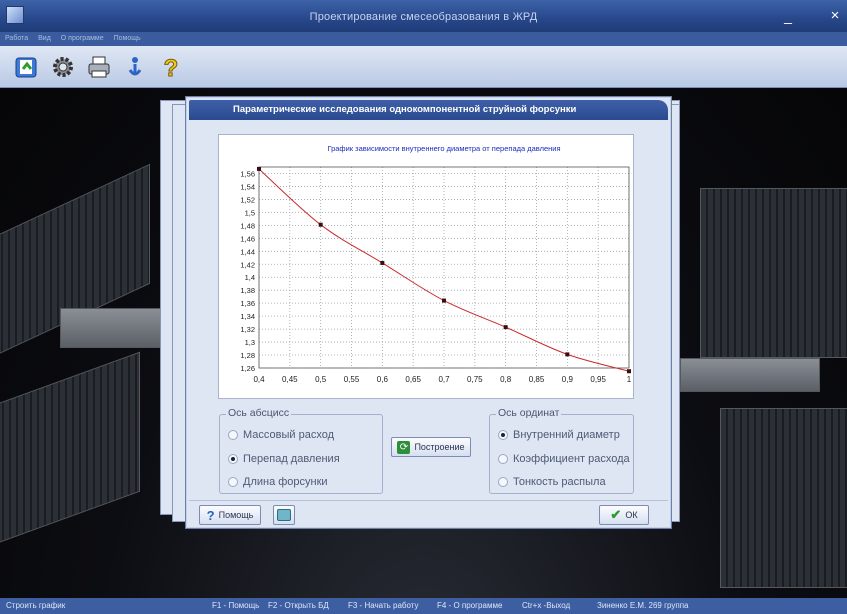  I want to click on x-tick-label: 0,75, so click(475, 379).